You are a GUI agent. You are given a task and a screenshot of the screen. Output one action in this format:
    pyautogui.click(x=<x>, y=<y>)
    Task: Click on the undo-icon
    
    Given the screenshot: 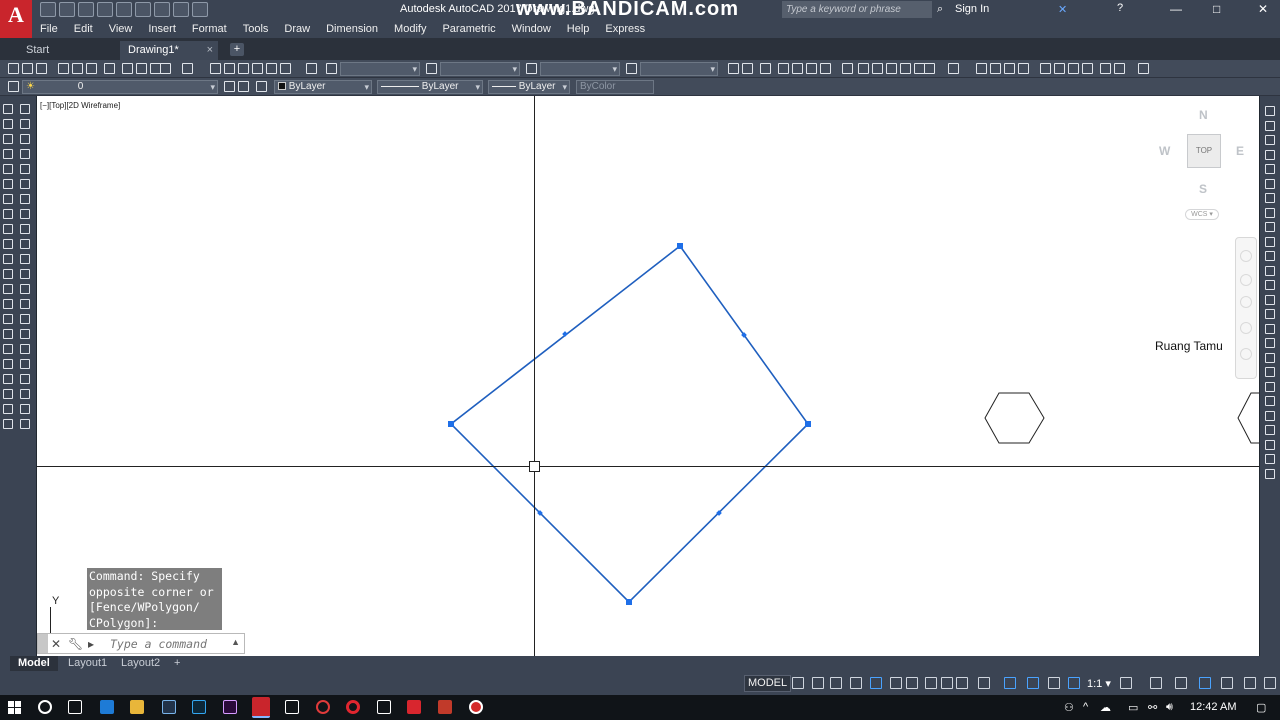 What is the action you would take?
    pyautogui.click(x=162, y=9)
    